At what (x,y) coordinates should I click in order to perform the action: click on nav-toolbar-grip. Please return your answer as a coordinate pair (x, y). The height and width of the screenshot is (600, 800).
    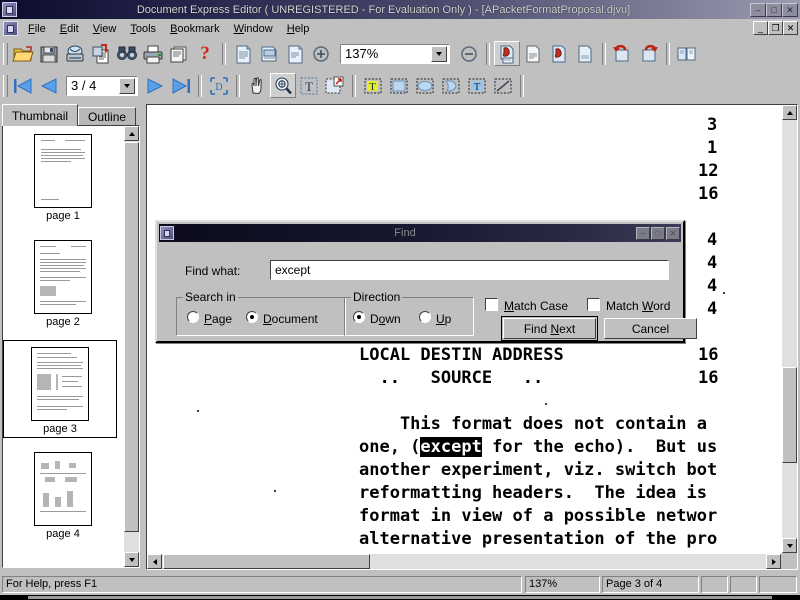
    Looking at the image, I should click on (5, 85).